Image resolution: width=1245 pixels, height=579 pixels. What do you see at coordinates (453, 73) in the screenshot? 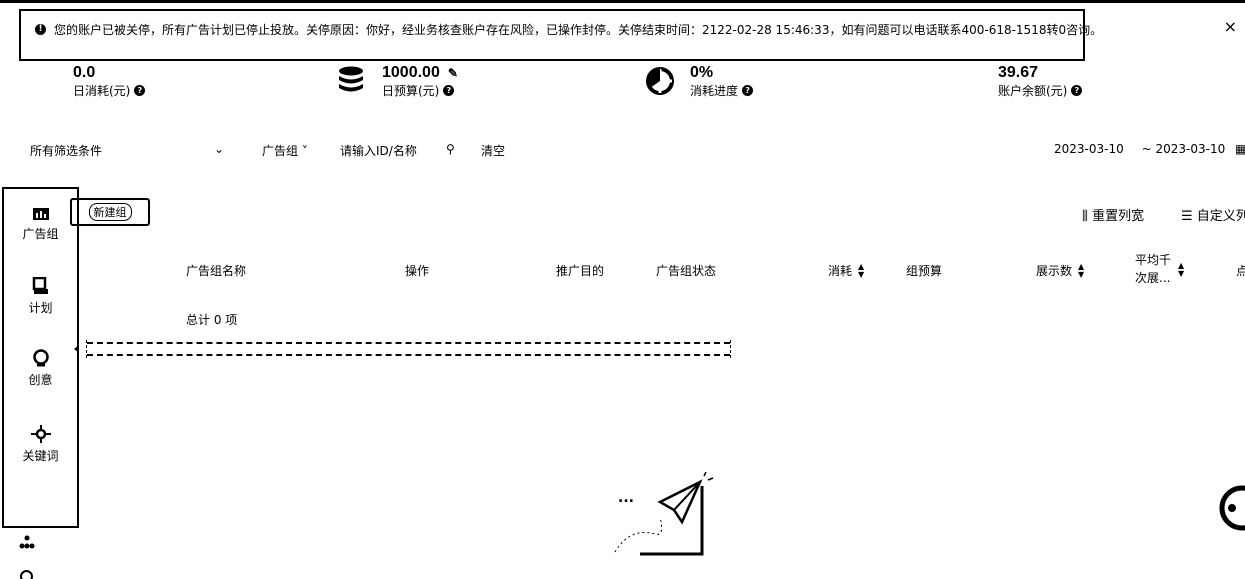
I see `edit-icon: ✎` at bounding box center [453, 73].